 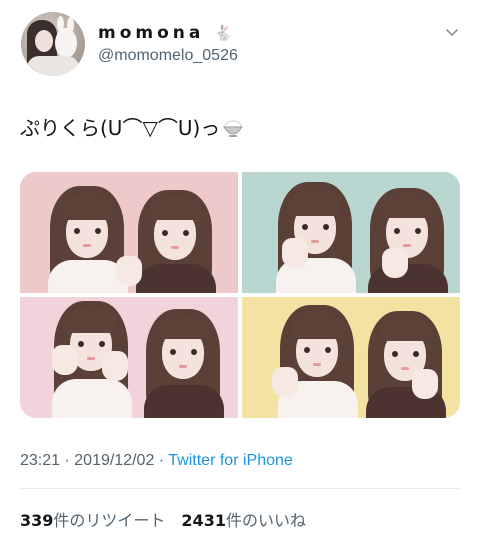 I want to click on rice-bowl-icon, so click(x=233, y=128).